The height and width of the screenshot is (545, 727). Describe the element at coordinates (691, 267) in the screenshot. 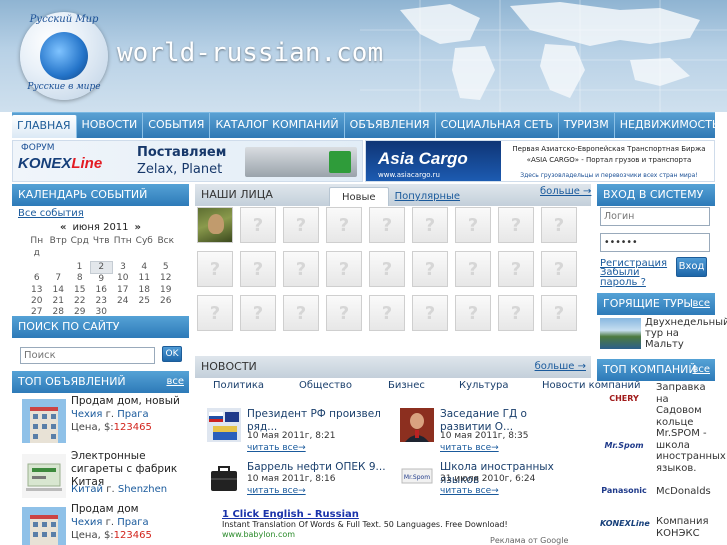

I see `login-button: Вход` at that location.